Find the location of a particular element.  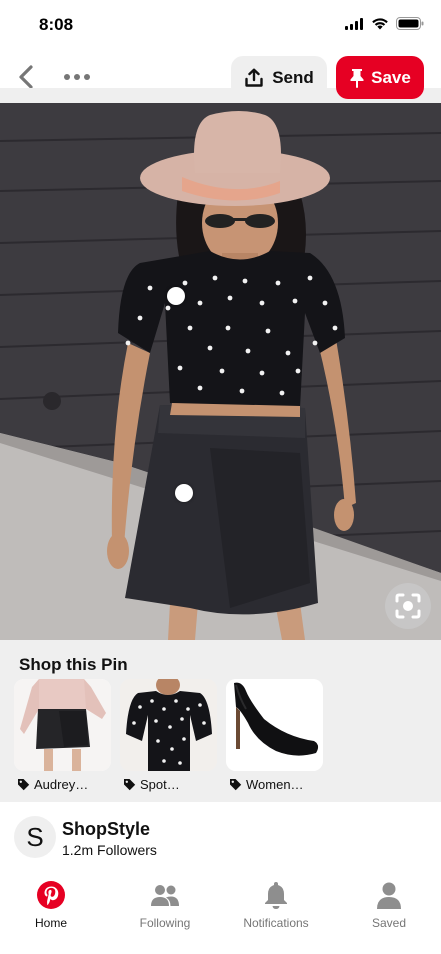

status-bar: 8:08 is located at coordinates (220, 25).